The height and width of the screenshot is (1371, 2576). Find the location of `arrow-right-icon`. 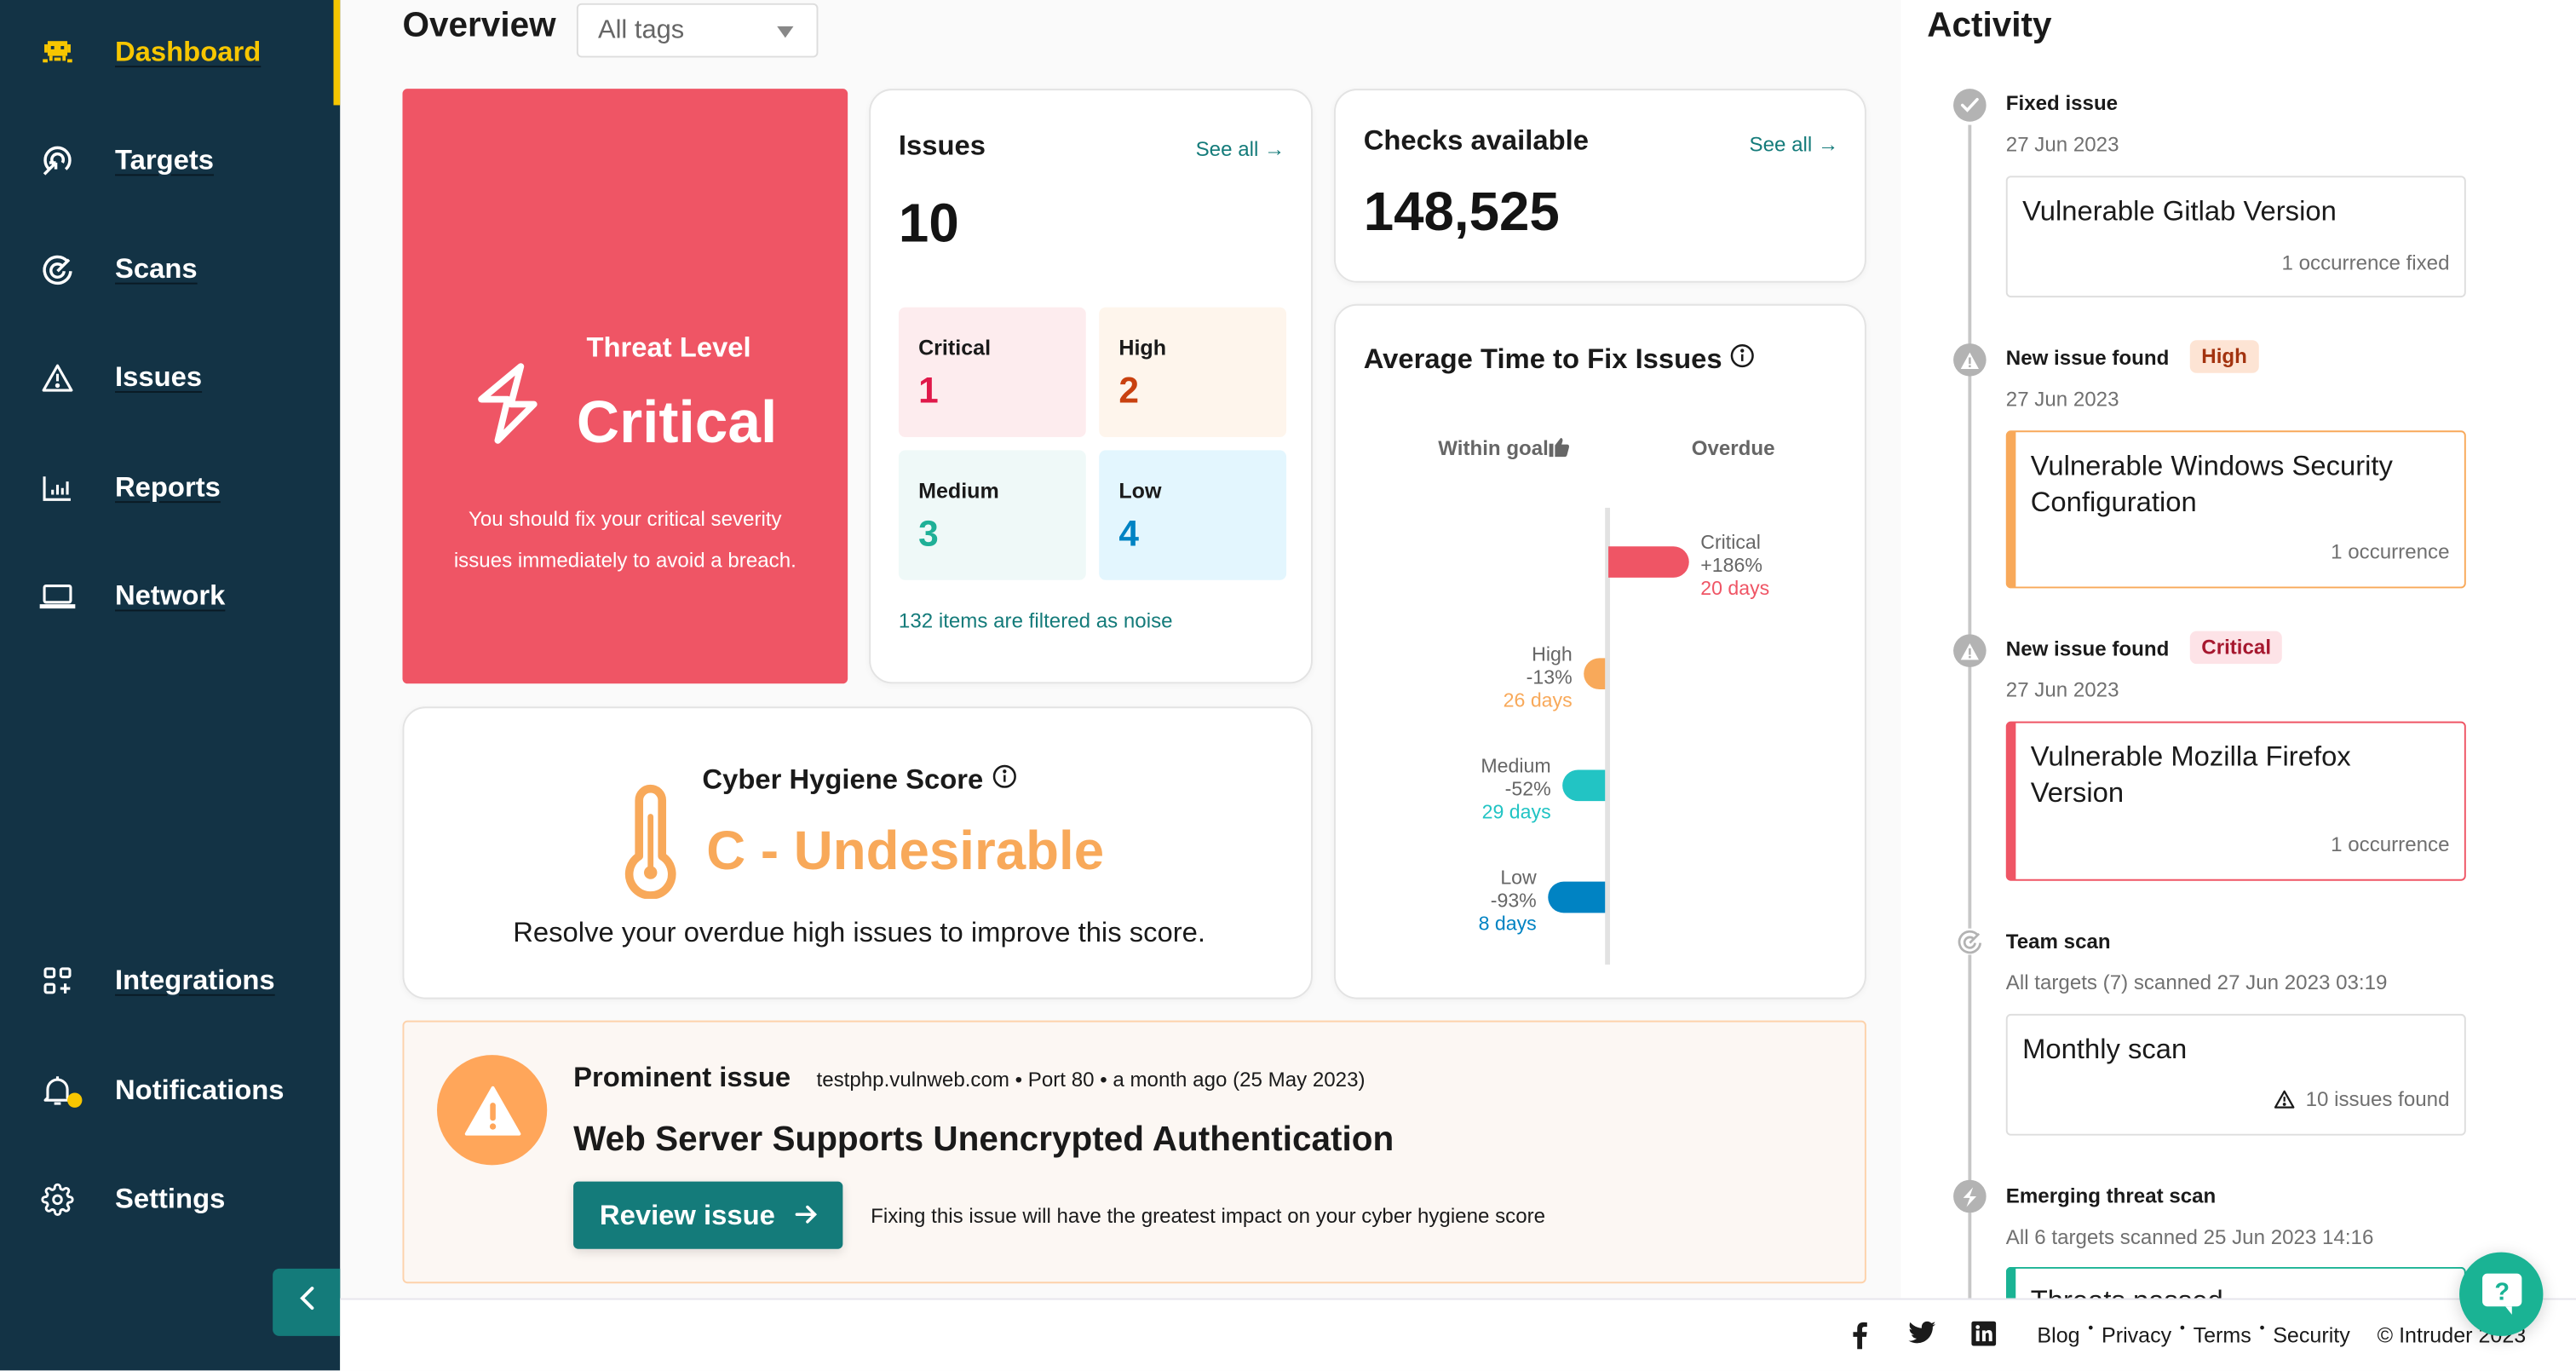

arrow-right-icon is located at coordinates (806, 1218).